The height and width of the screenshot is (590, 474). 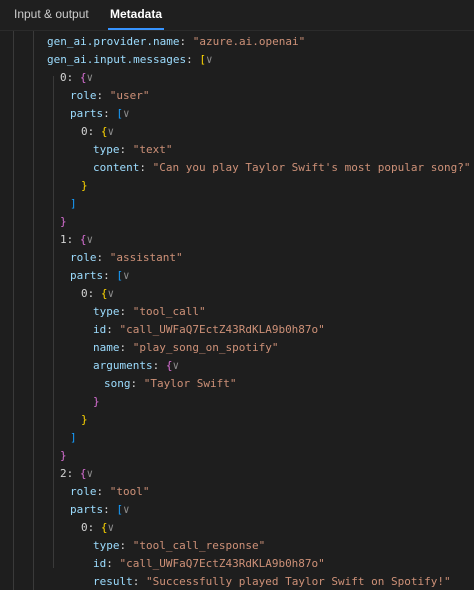 I want to click on code-line: name: "play_song_on_spotify", so click(x=186, y=347).